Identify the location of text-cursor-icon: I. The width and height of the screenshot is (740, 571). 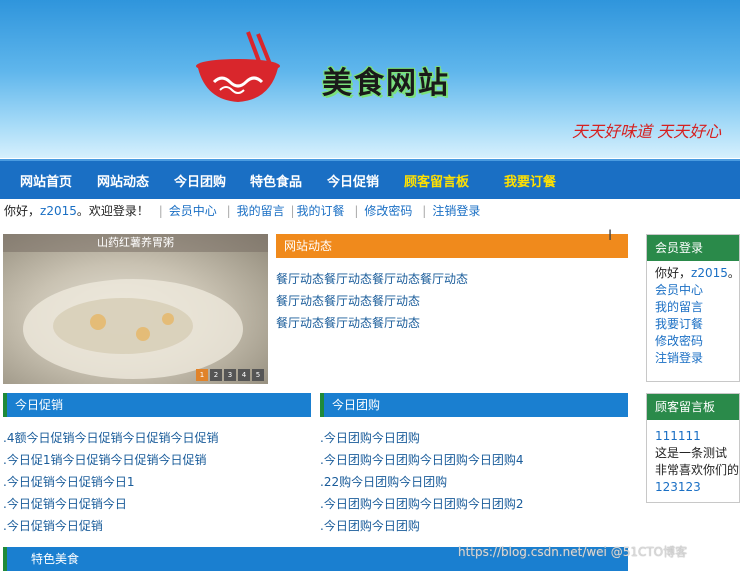
(610, 236).